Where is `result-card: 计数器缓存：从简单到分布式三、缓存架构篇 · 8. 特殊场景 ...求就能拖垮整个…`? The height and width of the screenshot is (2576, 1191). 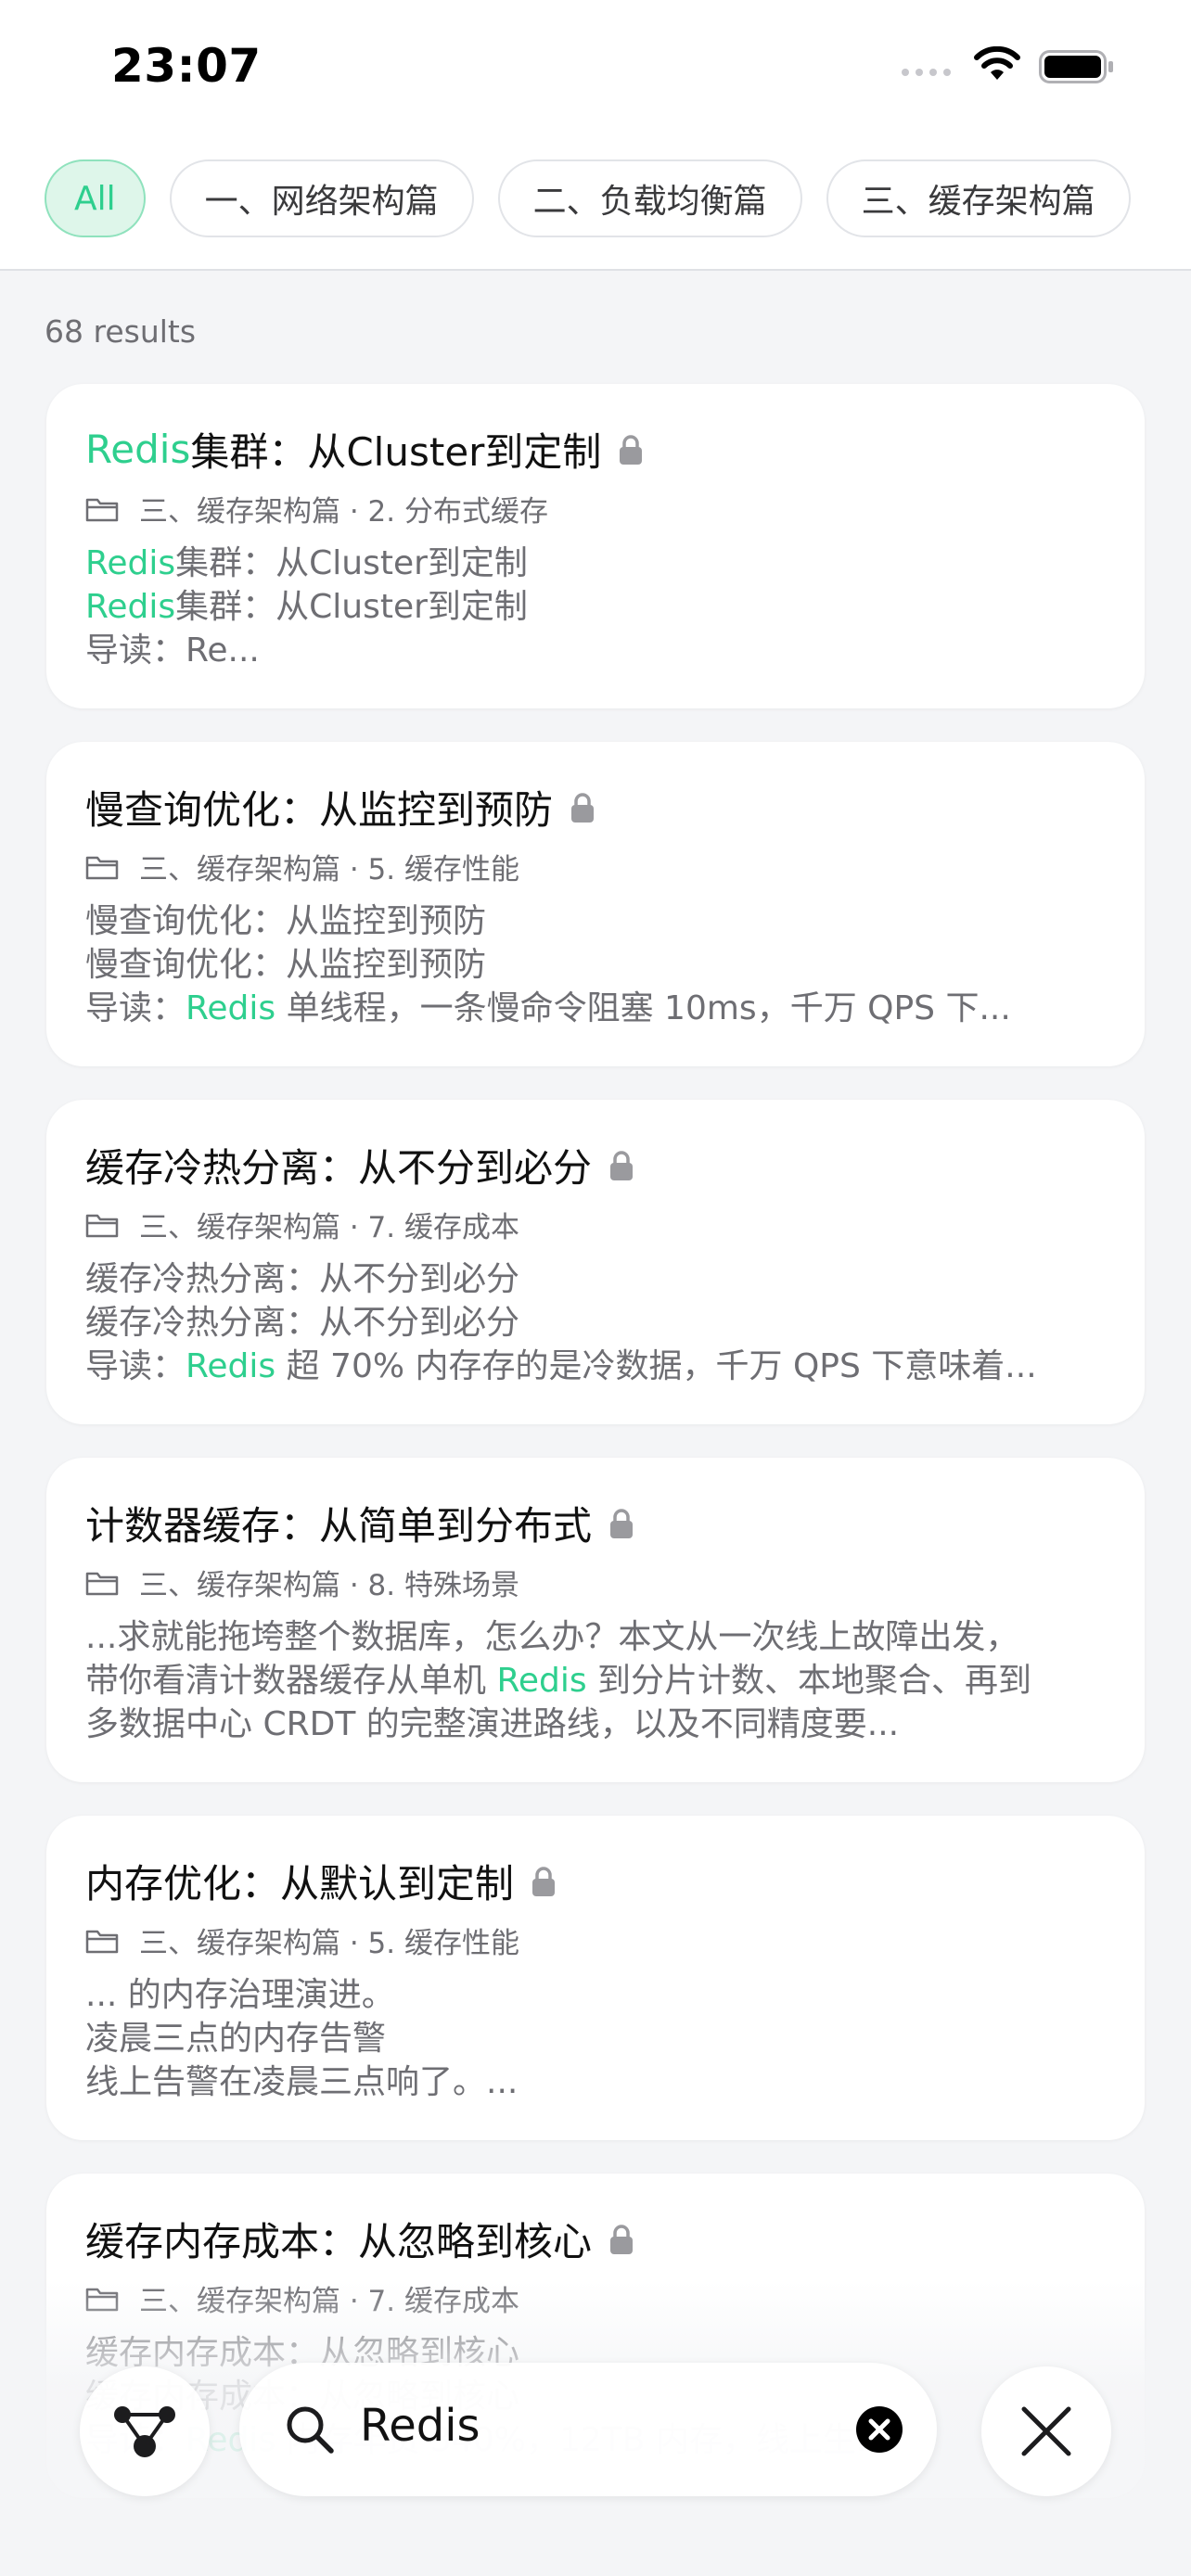 result-card: 计数器缓存：从简单到分布式三、缓存架构篇 · 8. 特殊场景 ...求就能拖垮整个… is located at coordinates (595, 1620).